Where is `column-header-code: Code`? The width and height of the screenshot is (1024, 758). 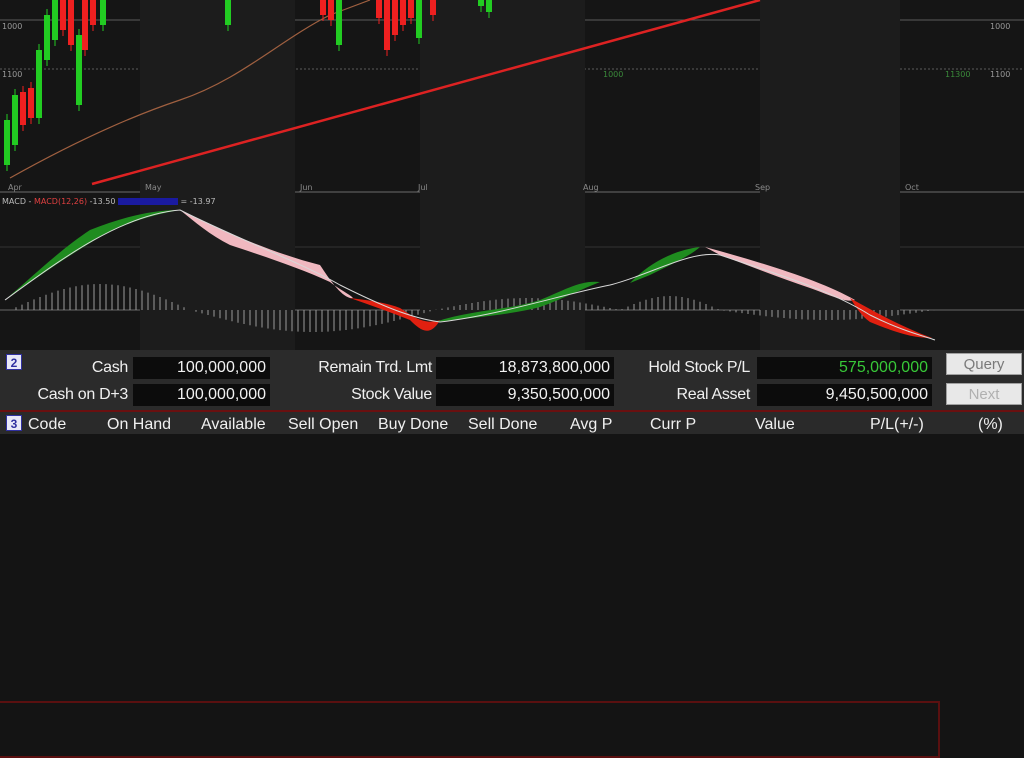
column-header-code: Code is located at coordinates (47, 425).